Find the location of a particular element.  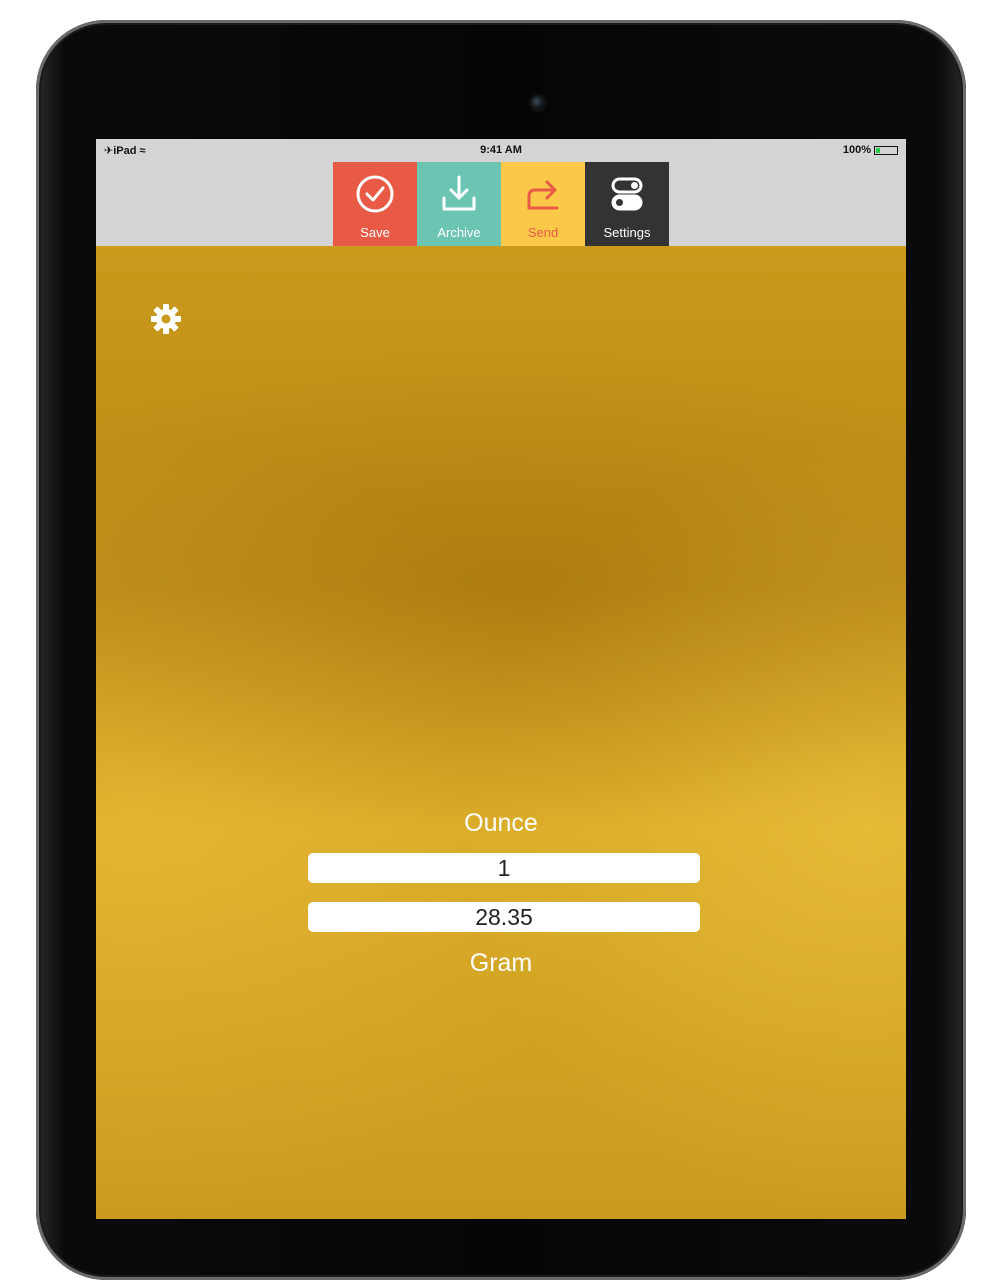

to-unit-label: Gram is located at coordinates (501, 963).